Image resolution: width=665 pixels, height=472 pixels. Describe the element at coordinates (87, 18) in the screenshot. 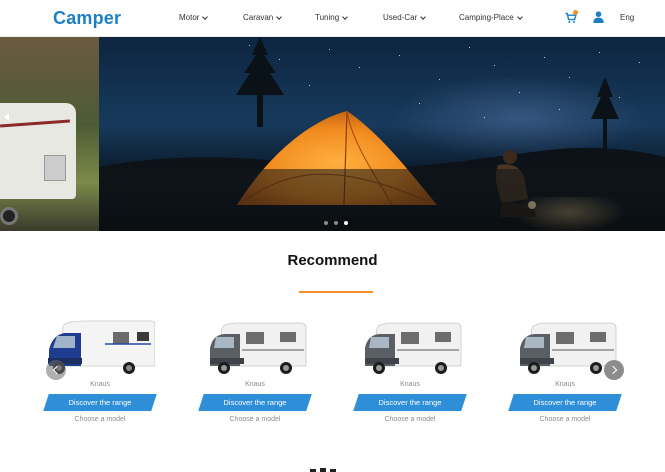

I see `logo: Camper` at that location.